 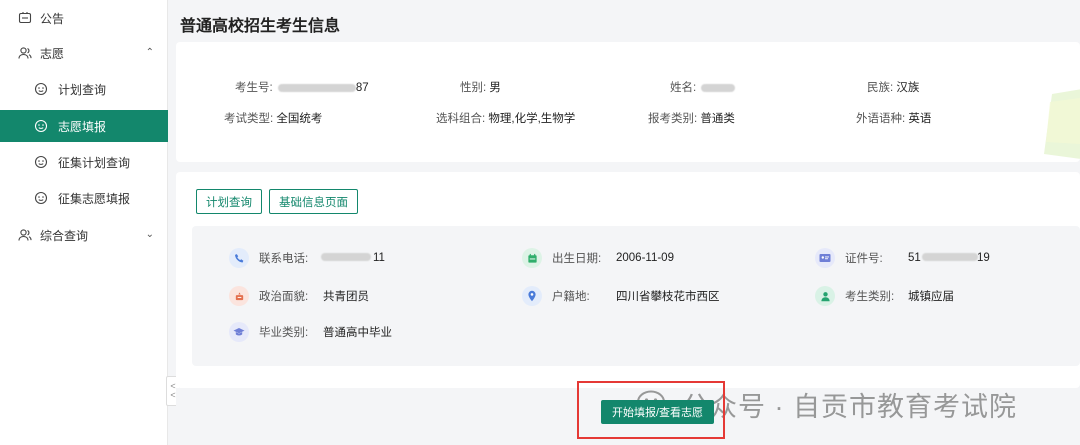 What do you see at coordinates (310, 332) in the screenshot?
I see `graduation-type: 毕业类别: 普通高中毕业` at bounding box center [310, 332].